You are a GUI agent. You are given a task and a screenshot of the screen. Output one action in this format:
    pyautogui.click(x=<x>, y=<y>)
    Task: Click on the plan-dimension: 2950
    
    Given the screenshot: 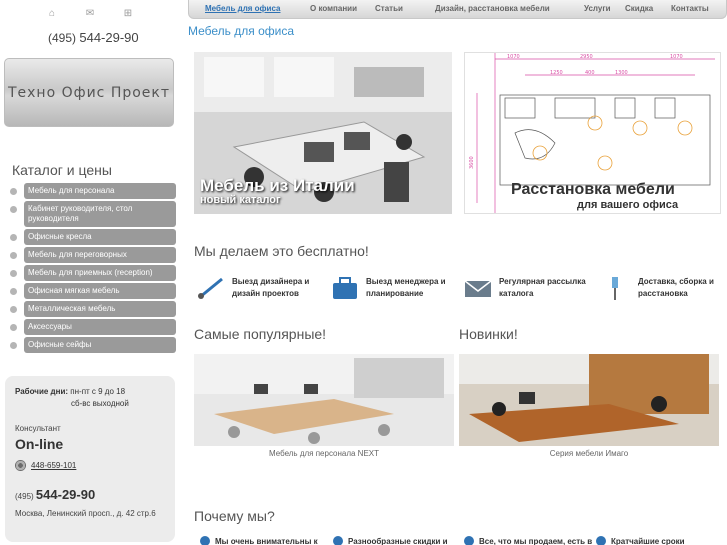 What is the action you would take?
    pyautogui.click(x=586, y=57)
    